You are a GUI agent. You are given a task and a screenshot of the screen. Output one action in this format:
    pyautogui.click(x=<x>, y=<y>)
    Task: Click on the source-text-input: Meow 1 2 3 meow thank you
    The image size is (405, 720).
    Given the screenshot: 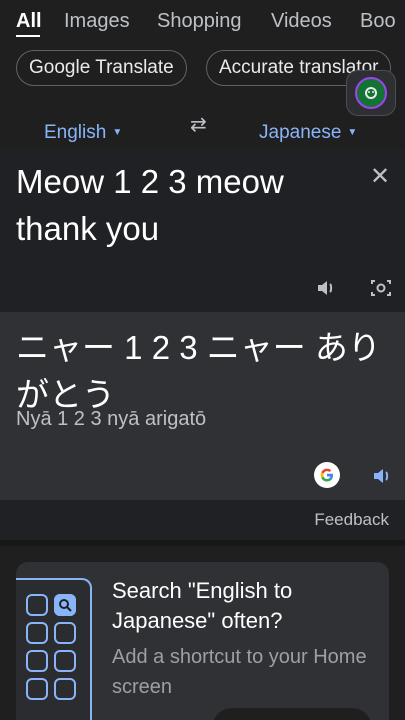 What is the action you would take?
    pyautogui.click(x=186, y=205)
    